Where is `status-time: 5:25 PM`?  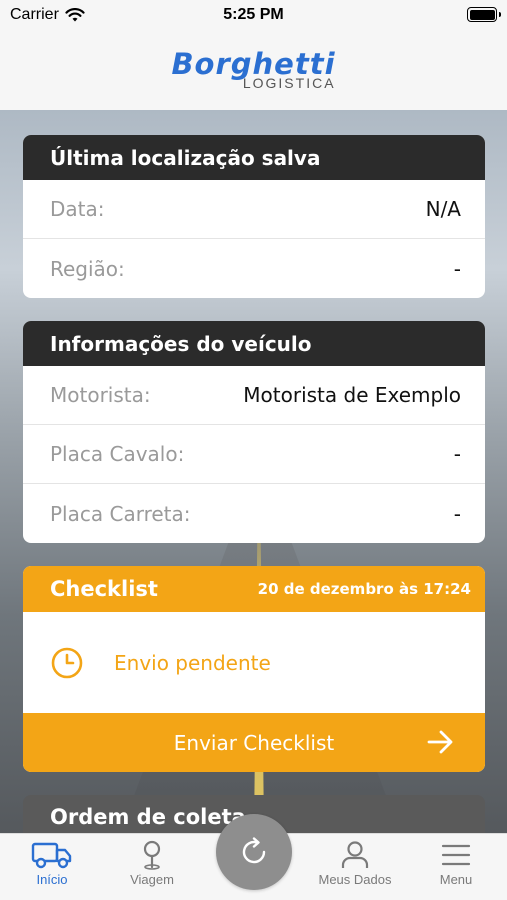
status-time: 5:25 PM is located at coordinates (253, 14).